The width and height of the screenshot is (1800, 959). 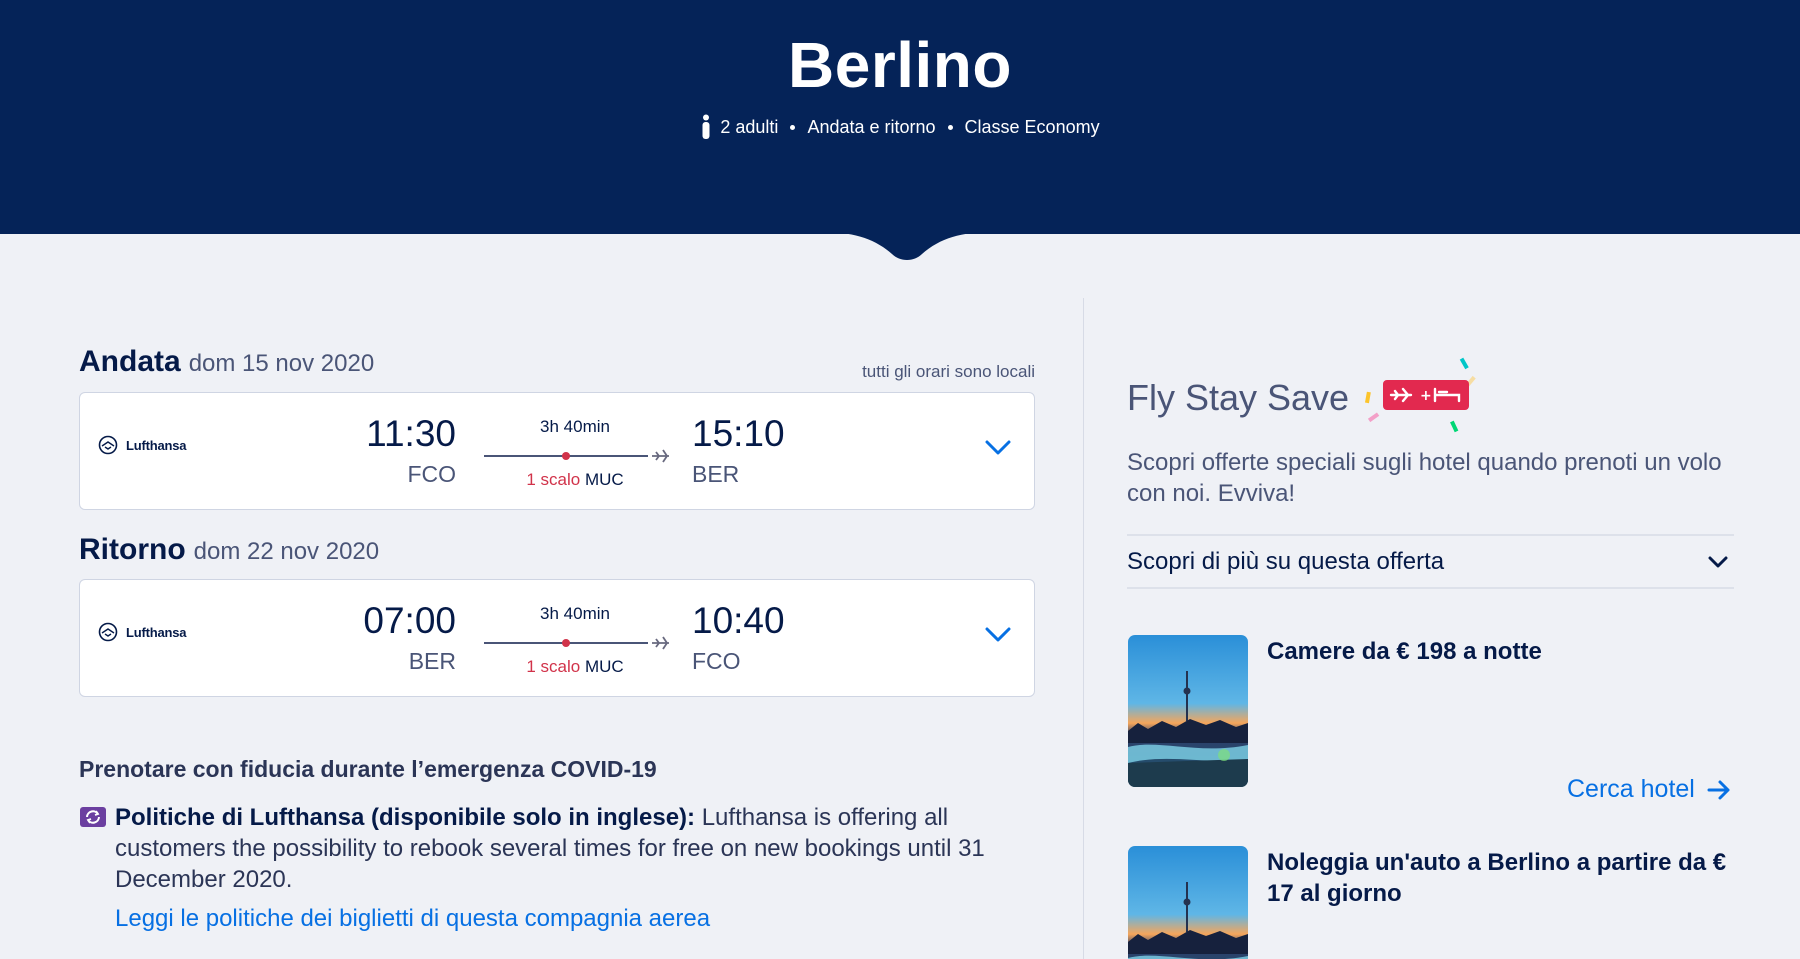 I want to click on search-hotel-link: Cerca hotel, so click(x=1649, y=789).